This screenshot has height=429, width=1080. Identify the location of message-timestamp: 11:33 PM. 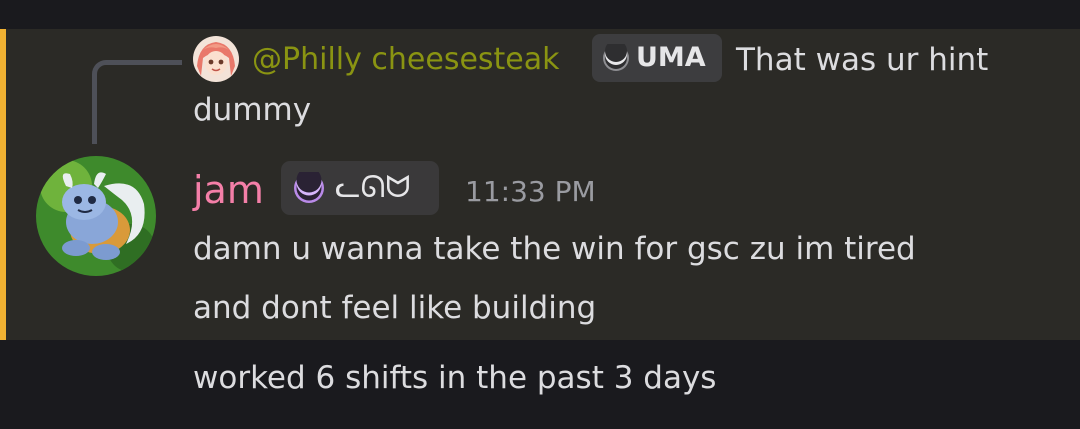
(530, 192).